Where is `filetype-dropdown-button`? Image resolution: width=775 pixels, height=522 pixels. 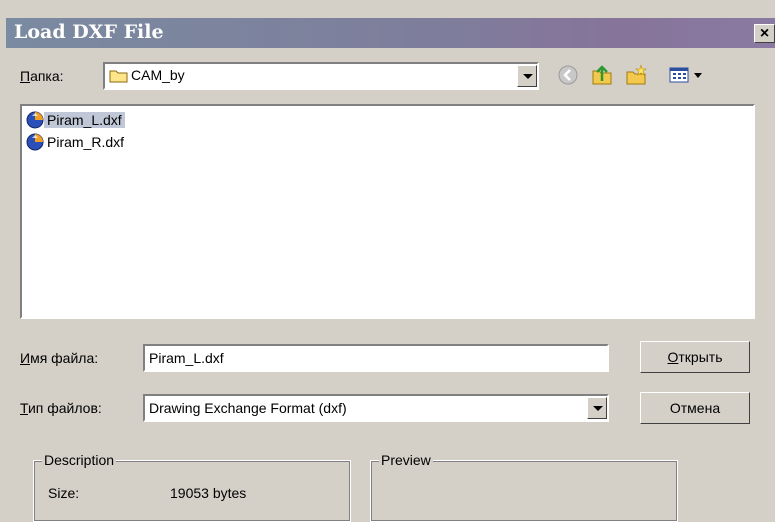 filetype-dropdown-button is located at coordinates (597, 408).